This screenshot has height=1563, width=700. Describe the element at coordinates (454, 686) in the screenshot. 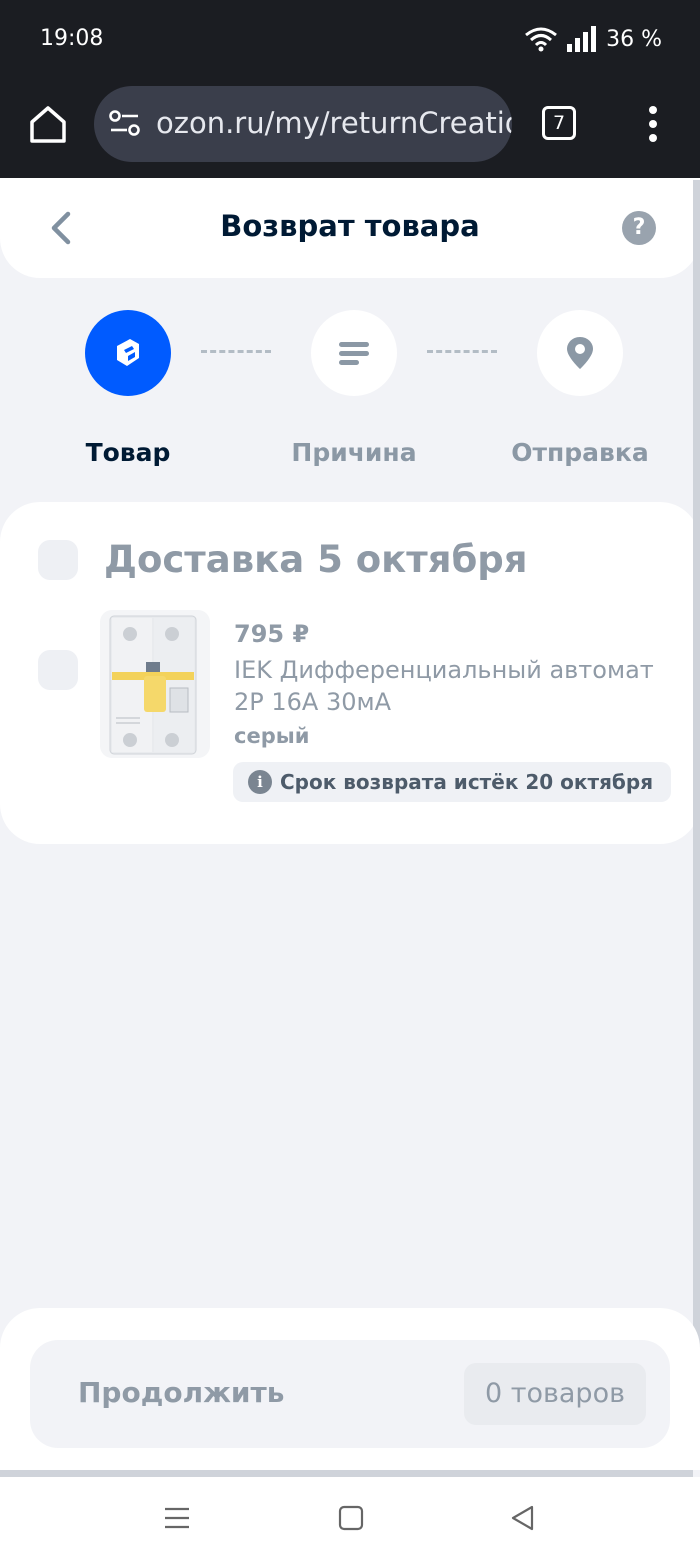

I see `product-name: IEK Дифференциальный автомат 2P 16A 30мА` at that location.